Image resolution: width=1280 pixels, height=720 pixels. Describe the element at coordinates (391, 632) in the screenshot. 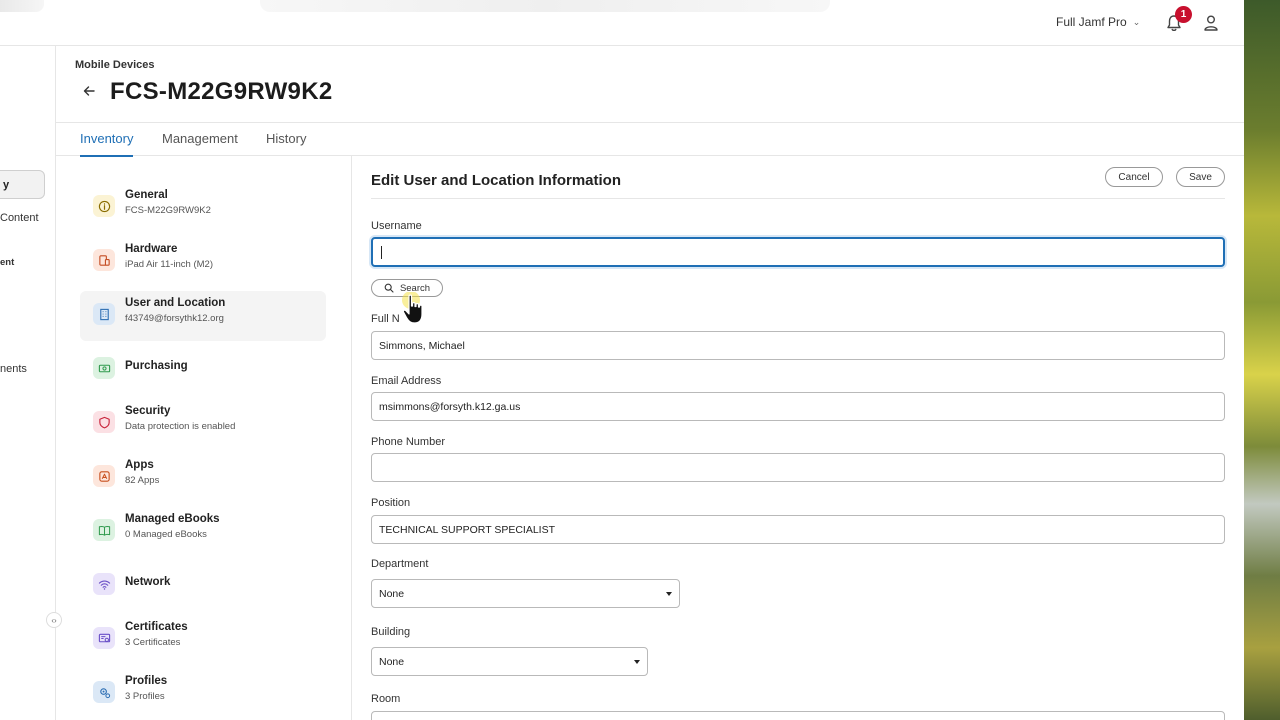

I see `building-label: Building` at that location.